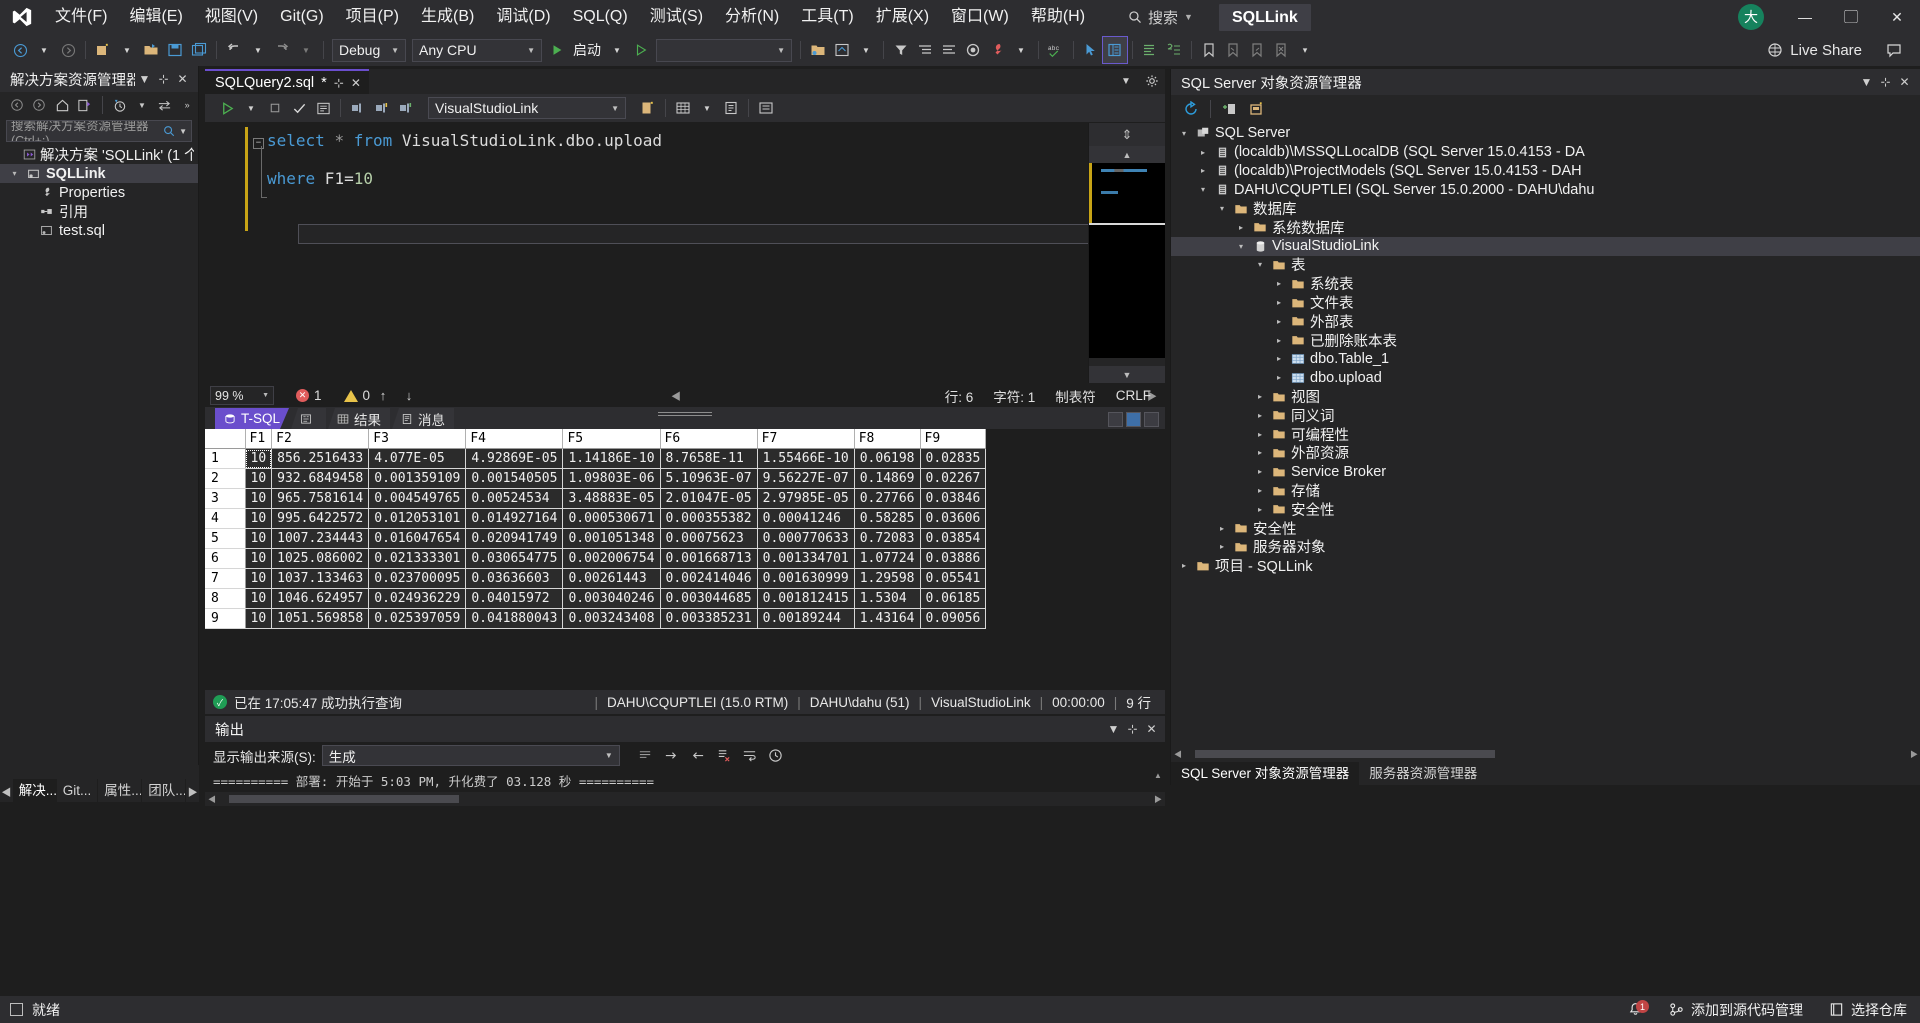 The image size is (1920, 1023). What do you see at coordinates (887, 458) in the screenshot?
I see `grid-cell: 0.06198` at bounding box center [887, 458].